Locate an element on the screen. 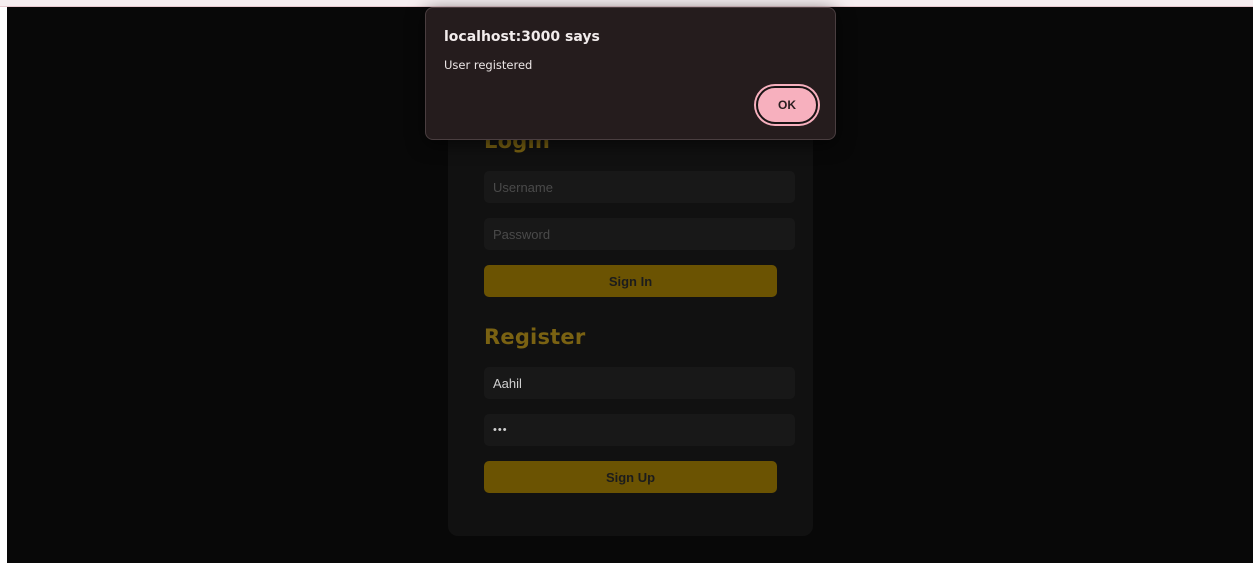 The height and width of the screenshot is (563, 1253). browser-top-edge is located at coordinates (626, 3).